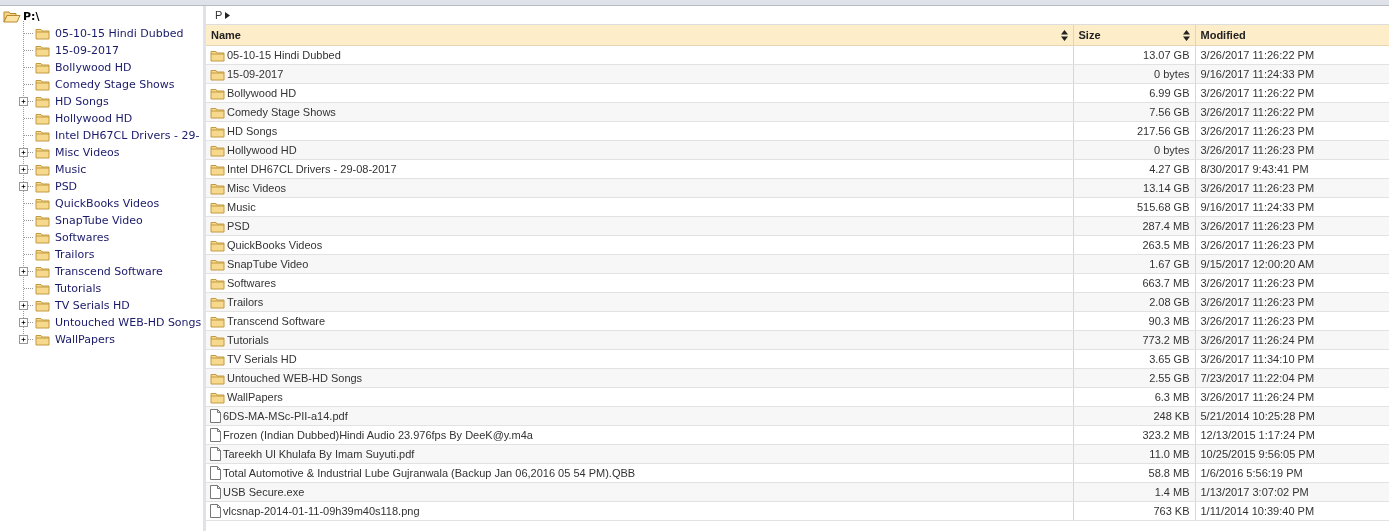 The image size is (1389, 531). I want to click on column-header: Modified, so click(1292, 35).